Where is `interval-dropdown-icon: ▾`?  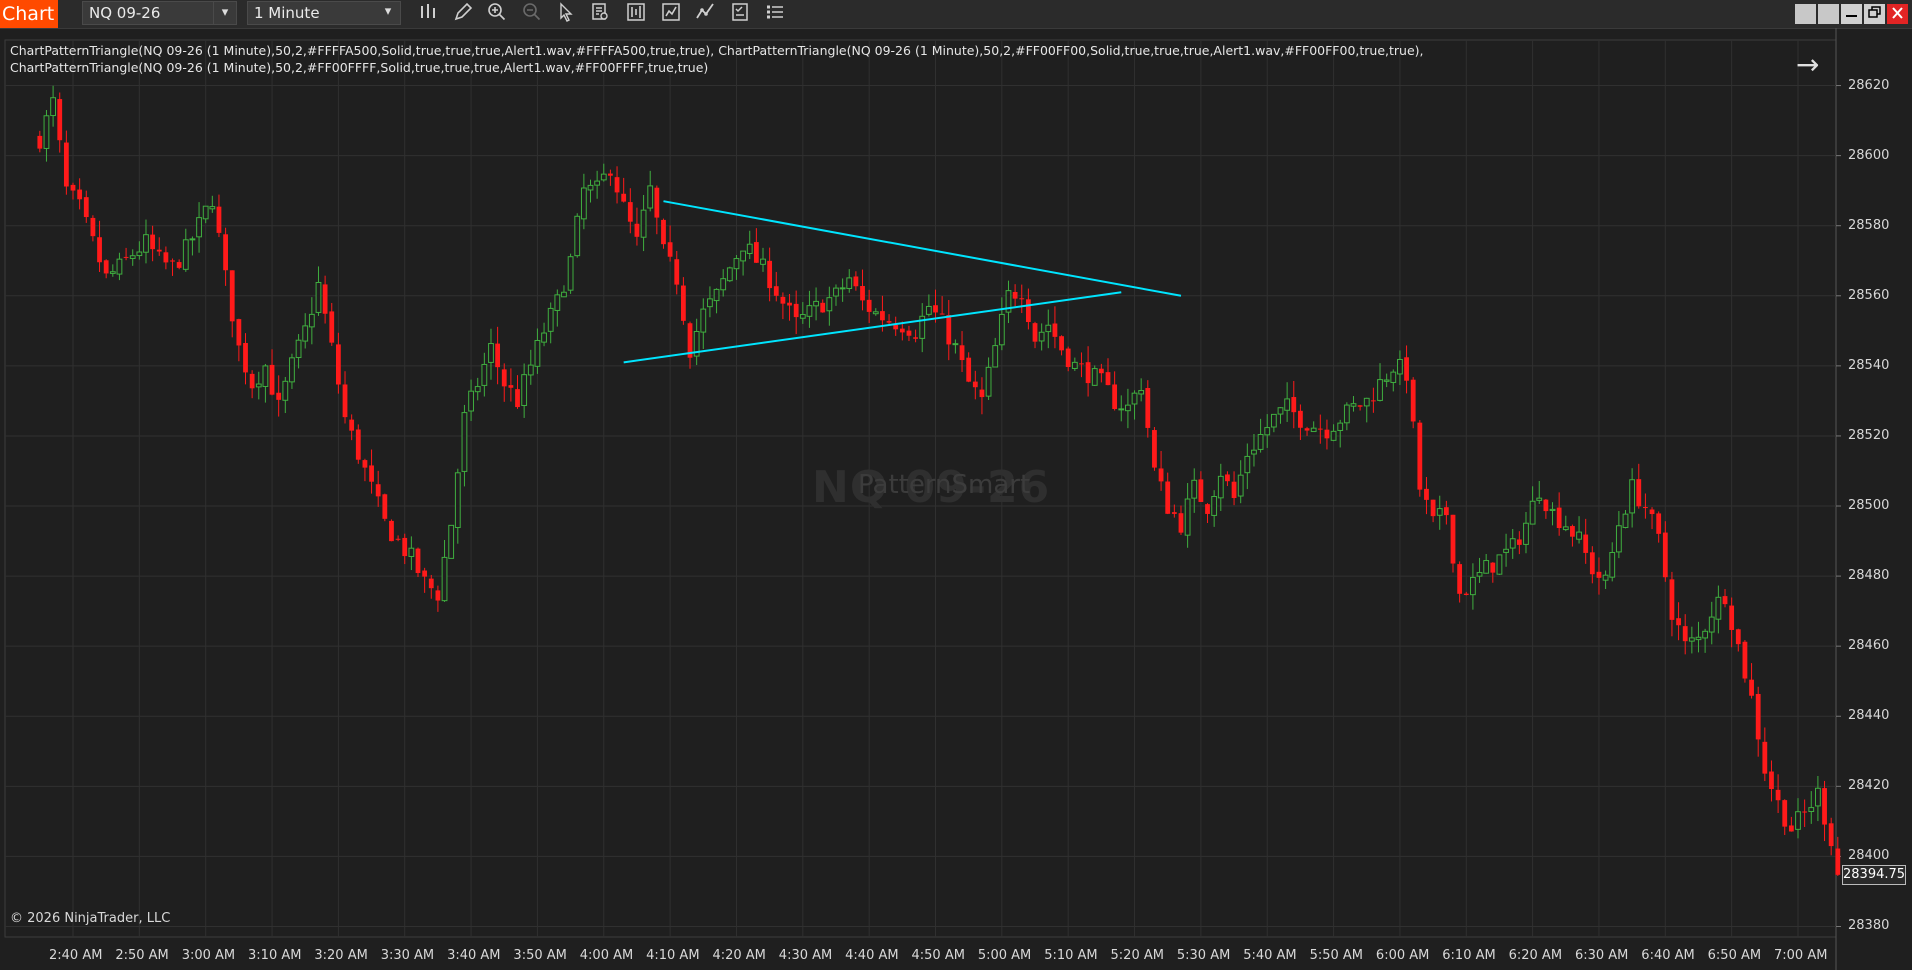 interval-dropdown-icon: ▾ is located at coordinates (388, 13).